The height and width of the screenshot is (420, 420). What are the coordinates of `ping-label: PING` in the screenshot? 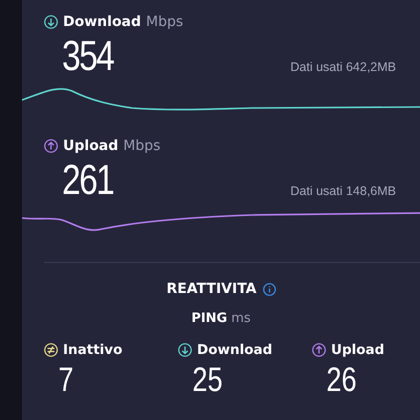 It's located at (209, 318).